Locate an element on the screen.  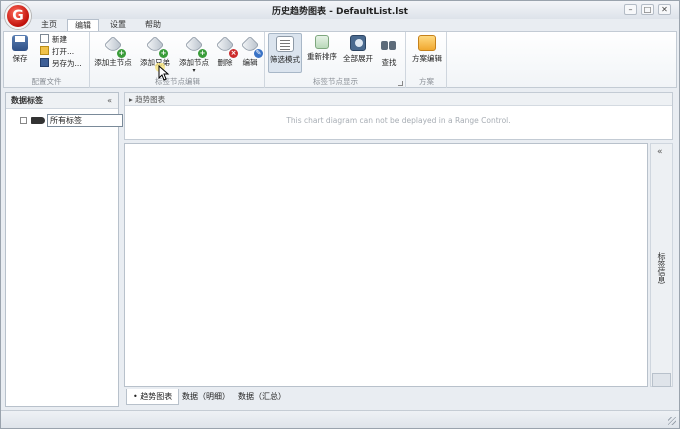
resort-label: 重新排序 is located at coordinates (322, 56).